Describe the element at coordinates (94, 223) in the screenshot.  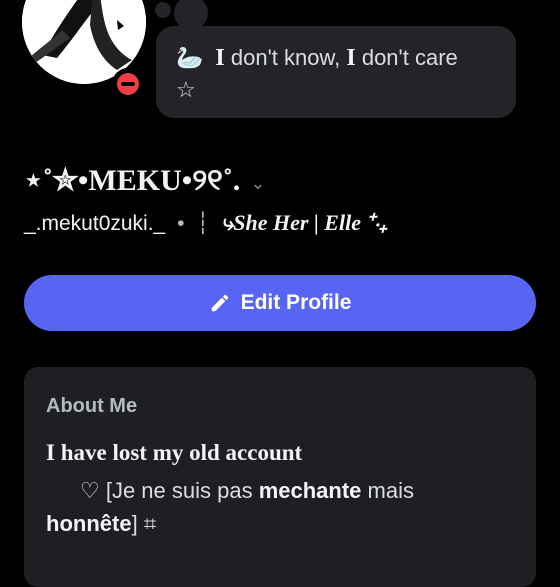
I see `username: _.mekut0zuki._` at that location.